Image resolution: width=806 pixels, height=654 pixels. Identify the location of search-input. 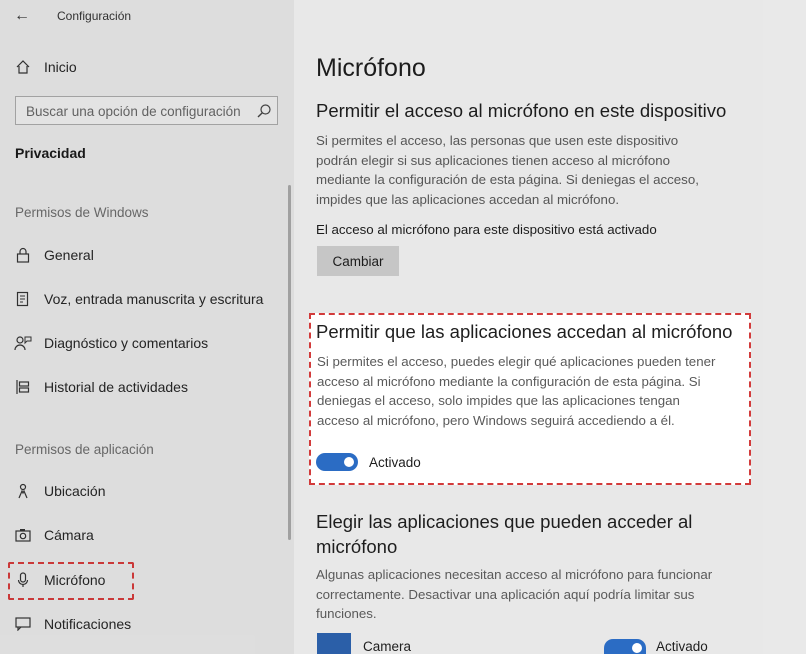
(137, 111).